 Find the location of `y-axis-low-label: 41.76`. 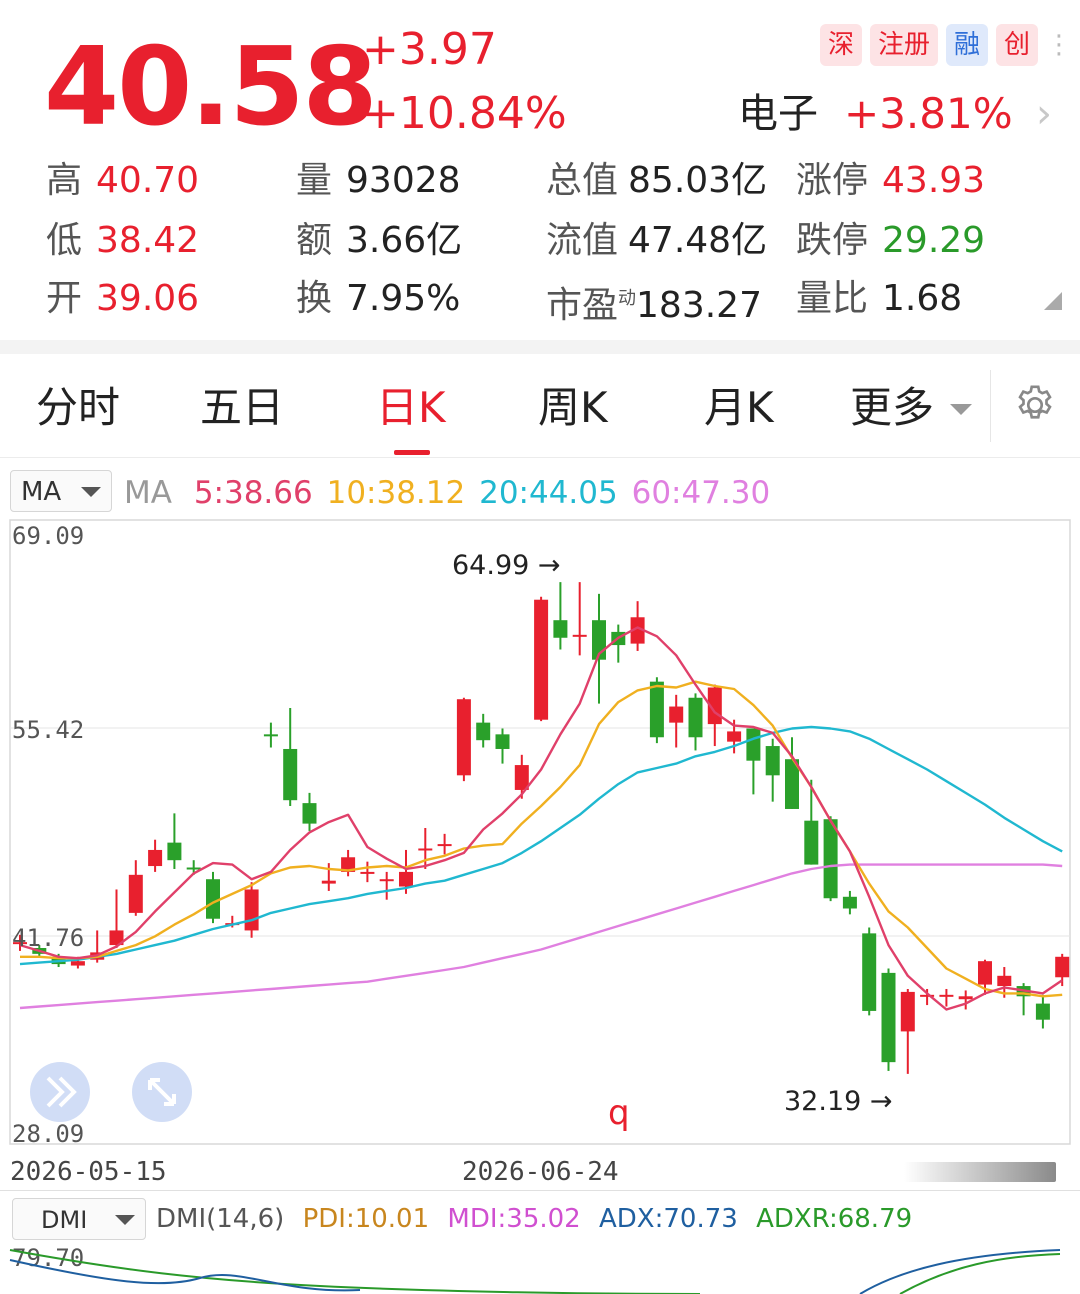

y-axis-low-label: 41.76 is located at coordinates (48, 938).